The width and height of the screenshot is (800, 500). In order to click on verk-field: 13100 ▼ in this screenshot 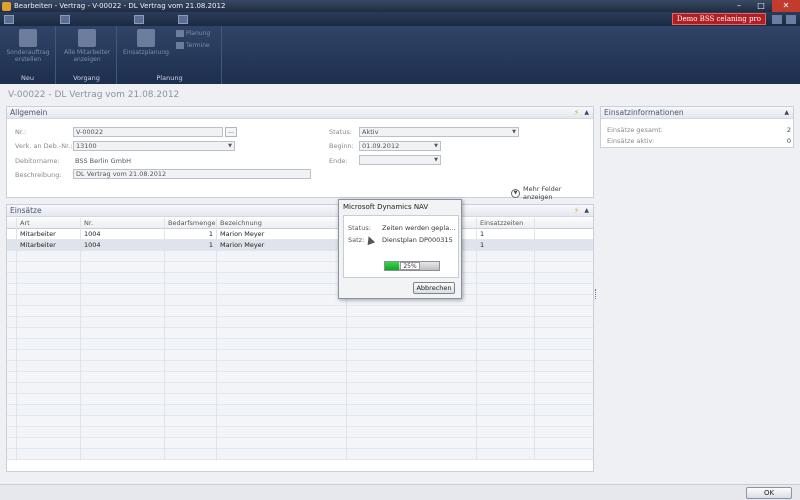, I will do `click(154, 146)`.